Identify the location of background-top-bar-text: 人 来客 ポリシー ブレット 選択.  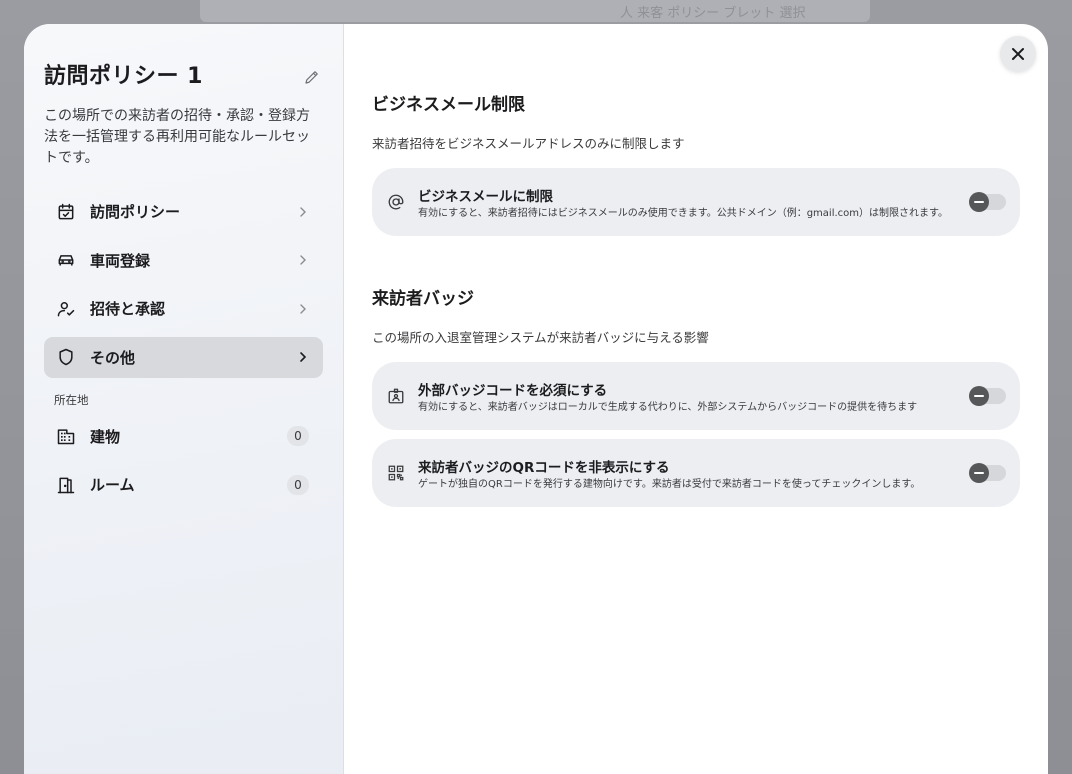
(713, 13).